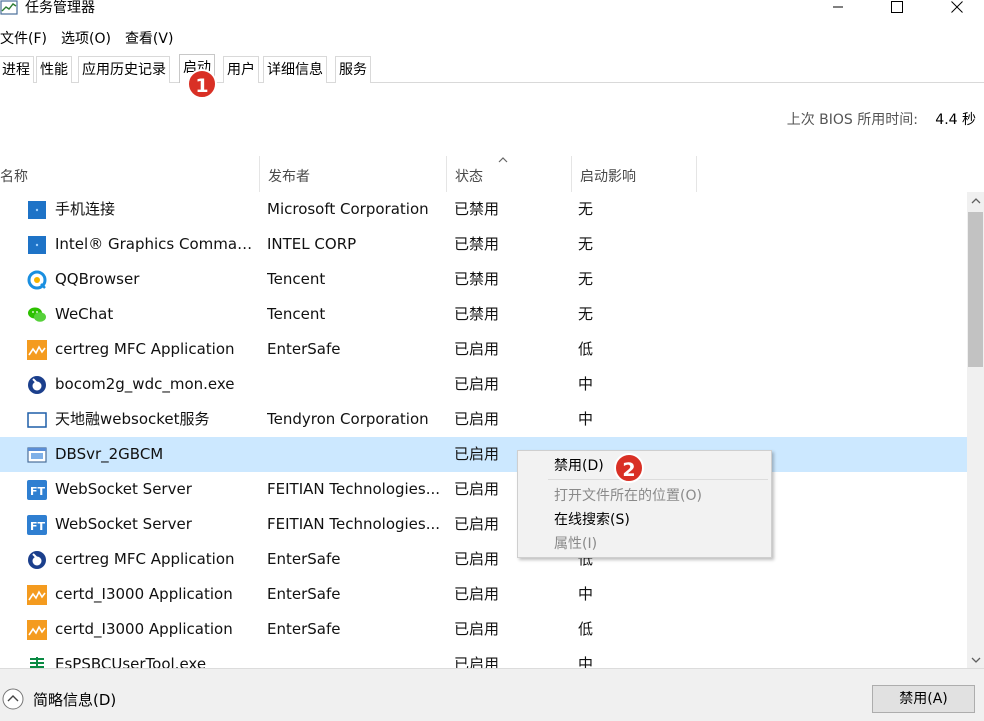 This screenshot has height=721, width=984. What do you see at coordinates (296, 314) in the screenshot?
I see `row-publisher: Tencent` at bounding box center [296, 314].